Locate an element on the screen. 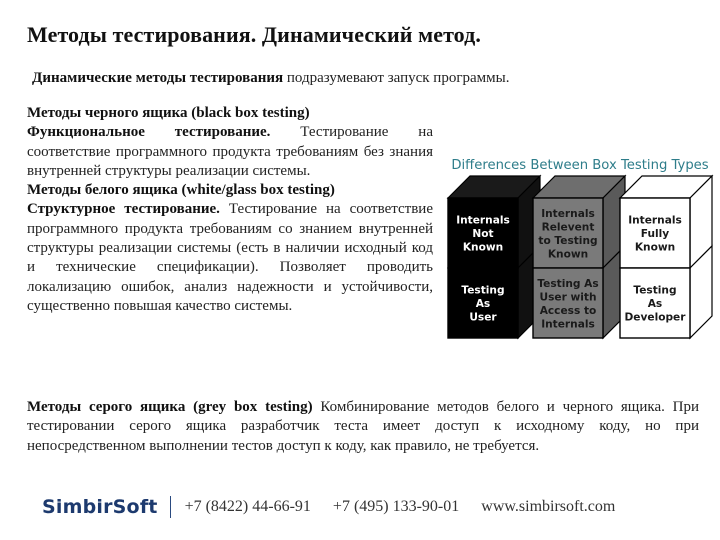 This screenshot has width=720, height=540. phone-moscow: +7 (495) 133-90-01 is located at coordinates (396, 506).